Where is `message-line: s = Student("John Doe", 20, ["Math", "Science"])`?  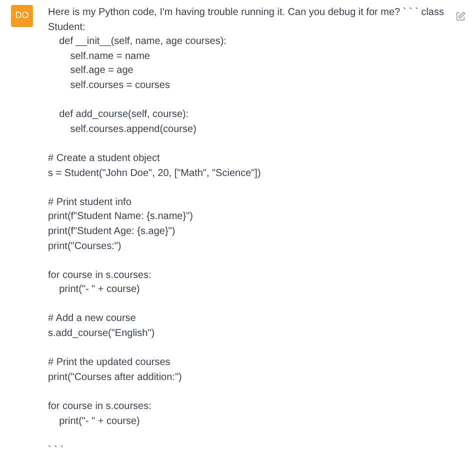
message-line: s = Student("John Doe", 20, ["Math", "Science"]) is located at coordinates (155, 173).